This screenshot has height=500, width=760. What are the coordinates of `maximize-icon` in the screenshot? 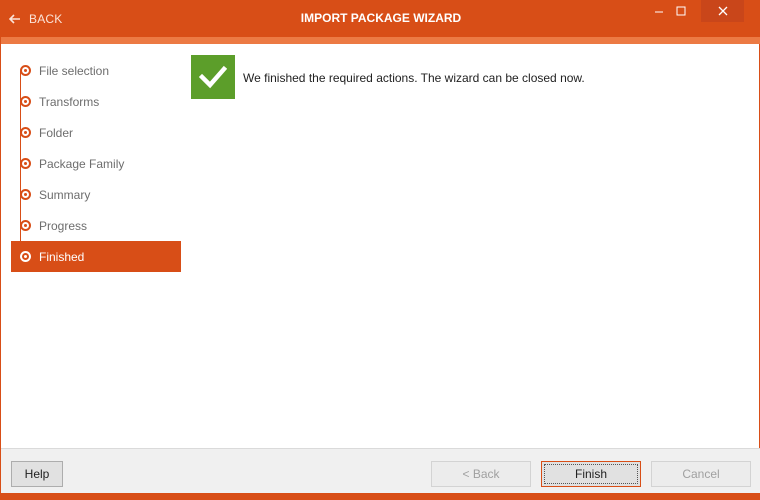 It's located at (681, 11).